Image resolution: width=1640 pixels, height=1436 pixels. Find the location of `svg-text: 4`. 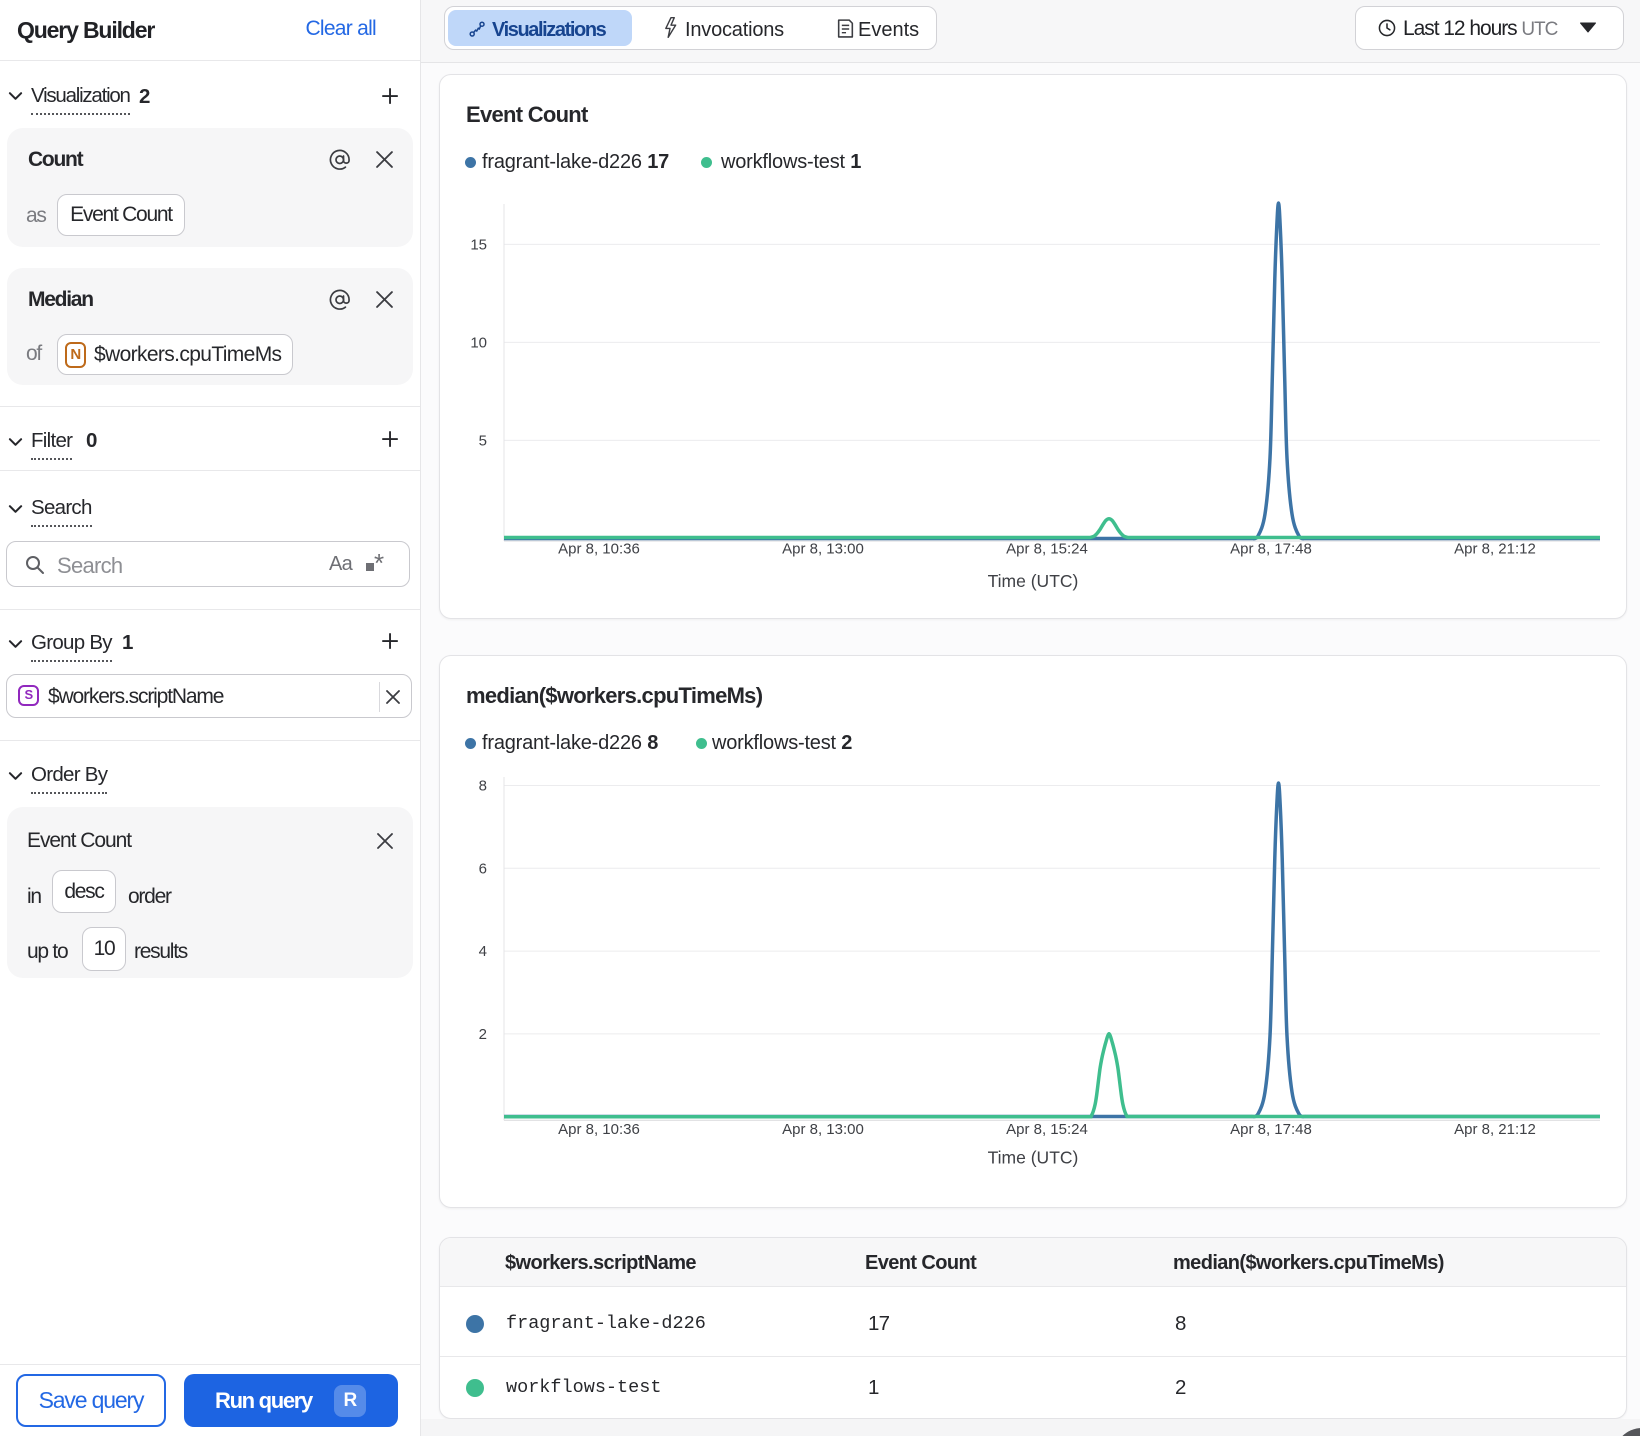

svg-text: 4 is located at coordinates (483, 951).